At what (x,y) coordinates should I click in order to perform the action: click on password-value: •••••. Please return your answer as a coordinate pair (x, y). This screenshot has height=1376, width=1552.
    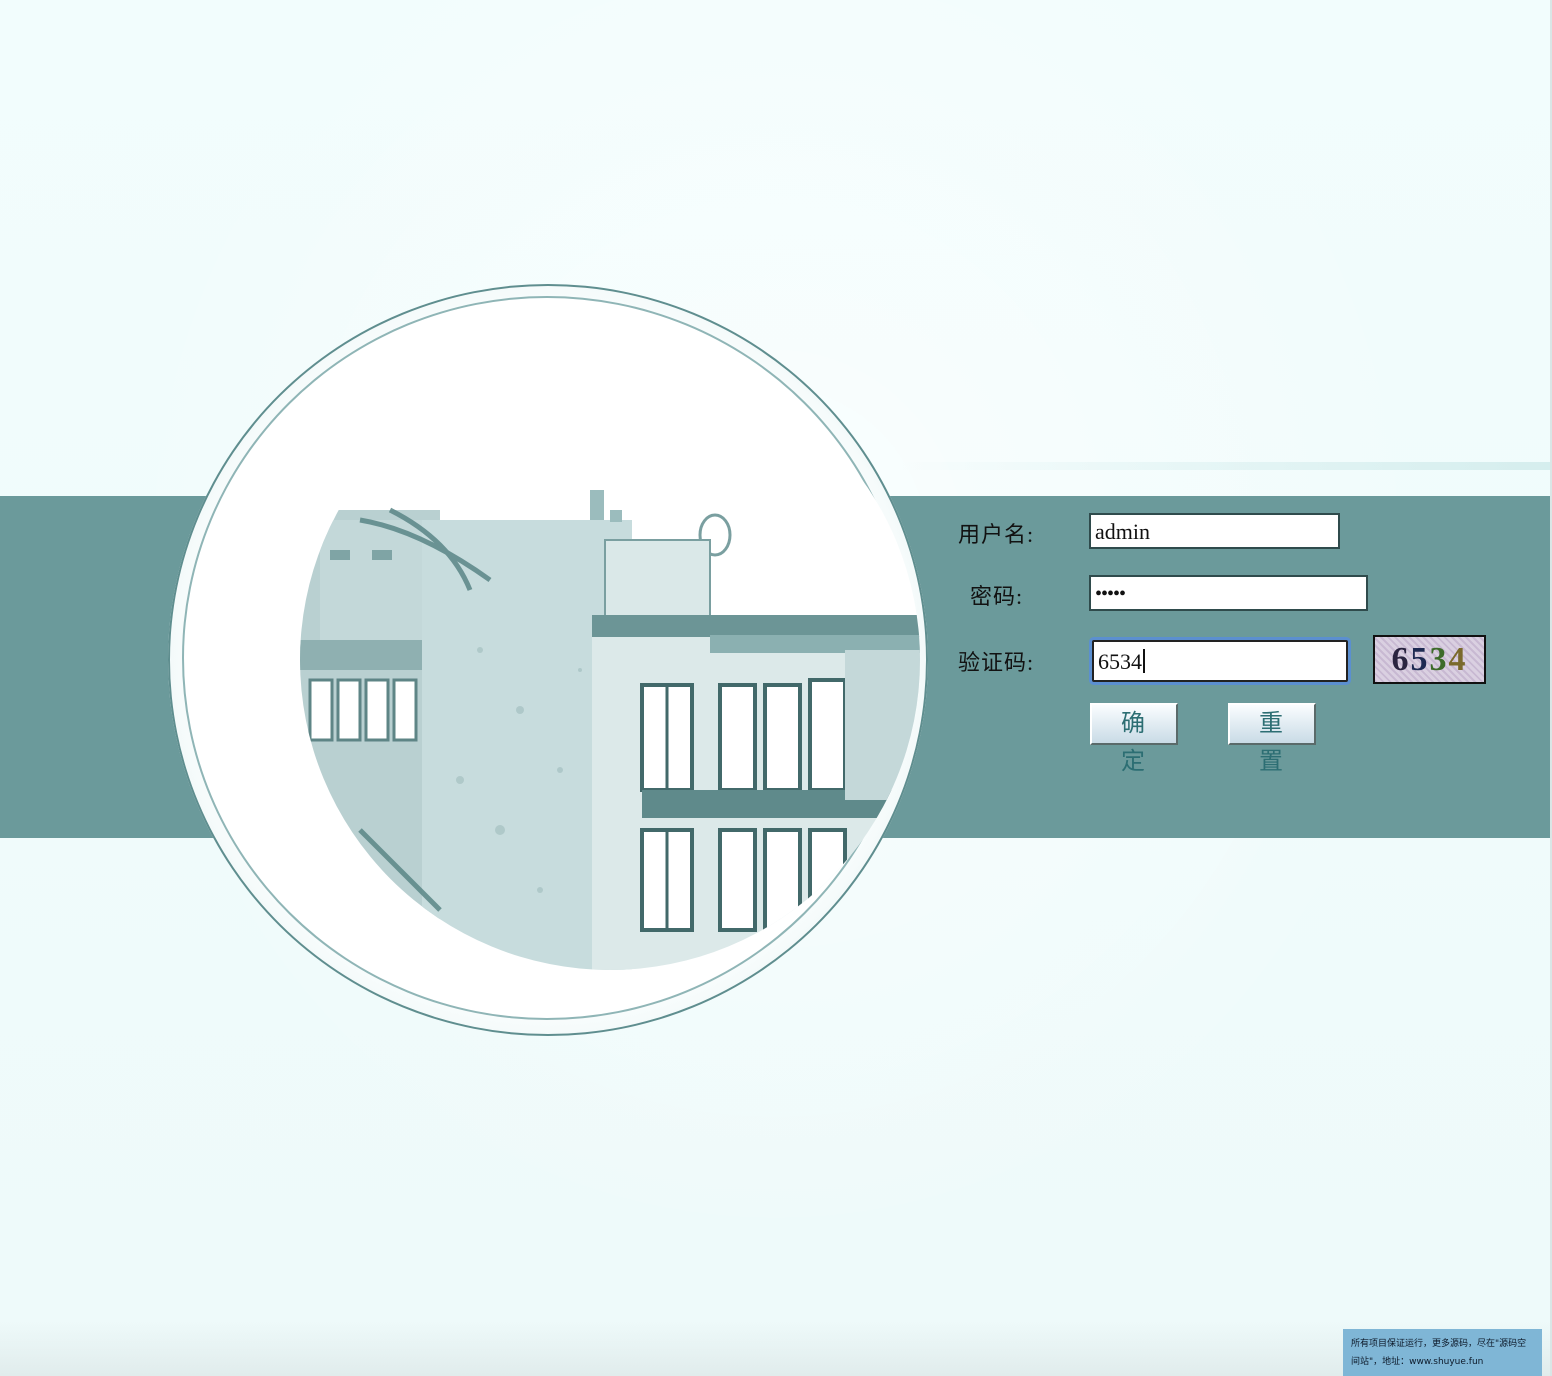
    Looking at the image, I should click on (1110, 594).